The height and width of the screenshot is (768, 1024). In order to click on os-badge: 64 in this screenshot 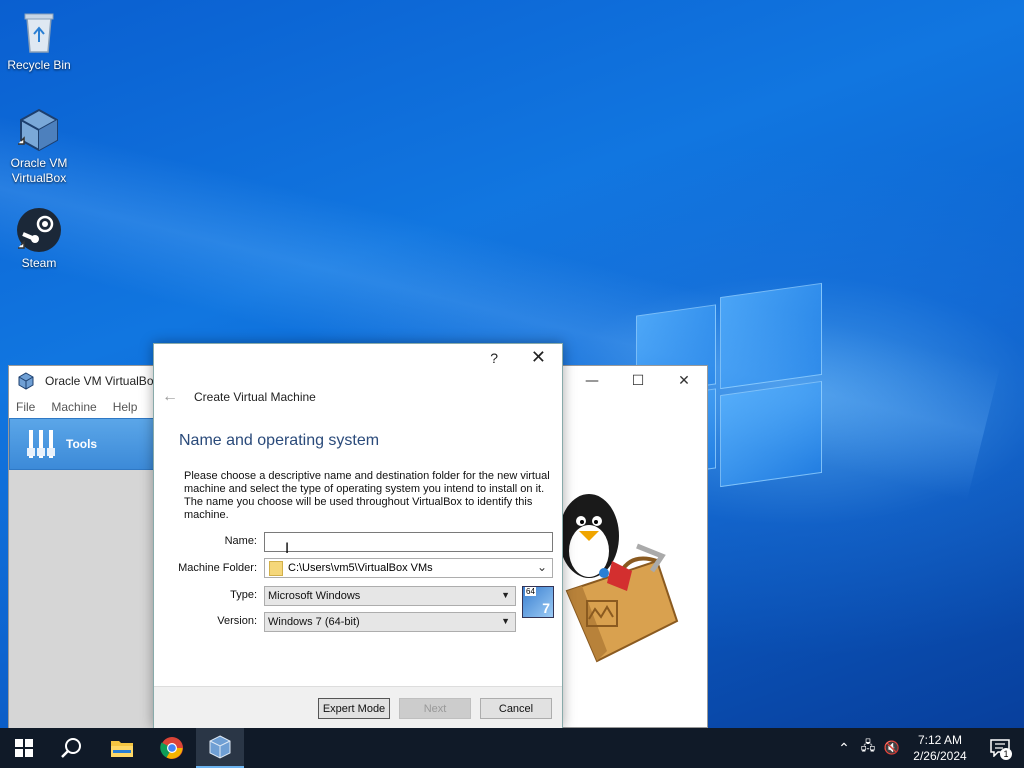, I will do `click(530, 591)`.